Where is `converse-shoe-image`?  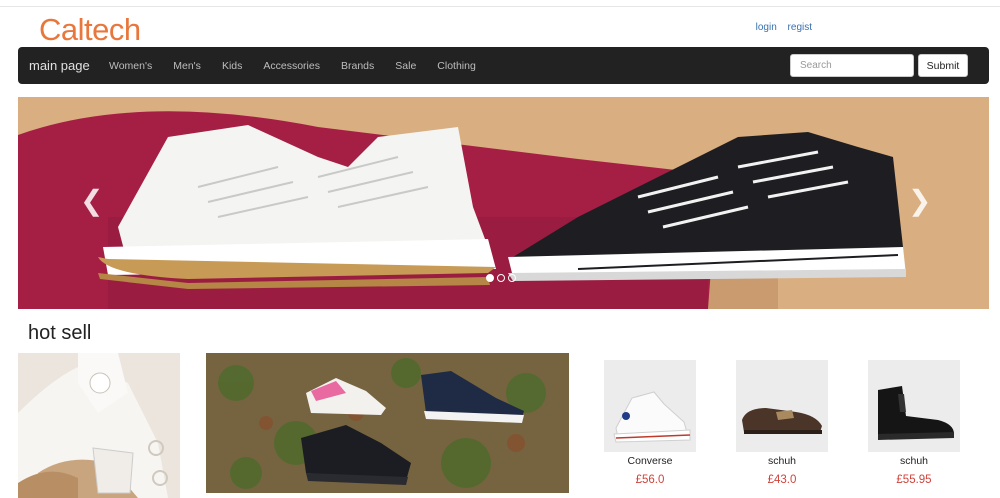 converse-shoe-image is located at coordinates (650, 406).